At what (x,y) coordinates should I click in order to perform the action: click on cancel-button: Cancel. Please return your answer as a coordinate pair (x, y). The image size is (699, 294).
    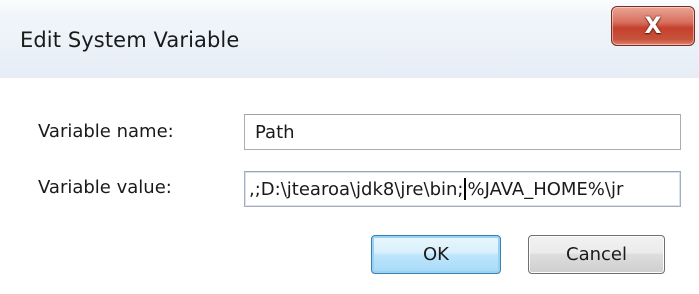
    Looking at the image, I should click on (596, 254).